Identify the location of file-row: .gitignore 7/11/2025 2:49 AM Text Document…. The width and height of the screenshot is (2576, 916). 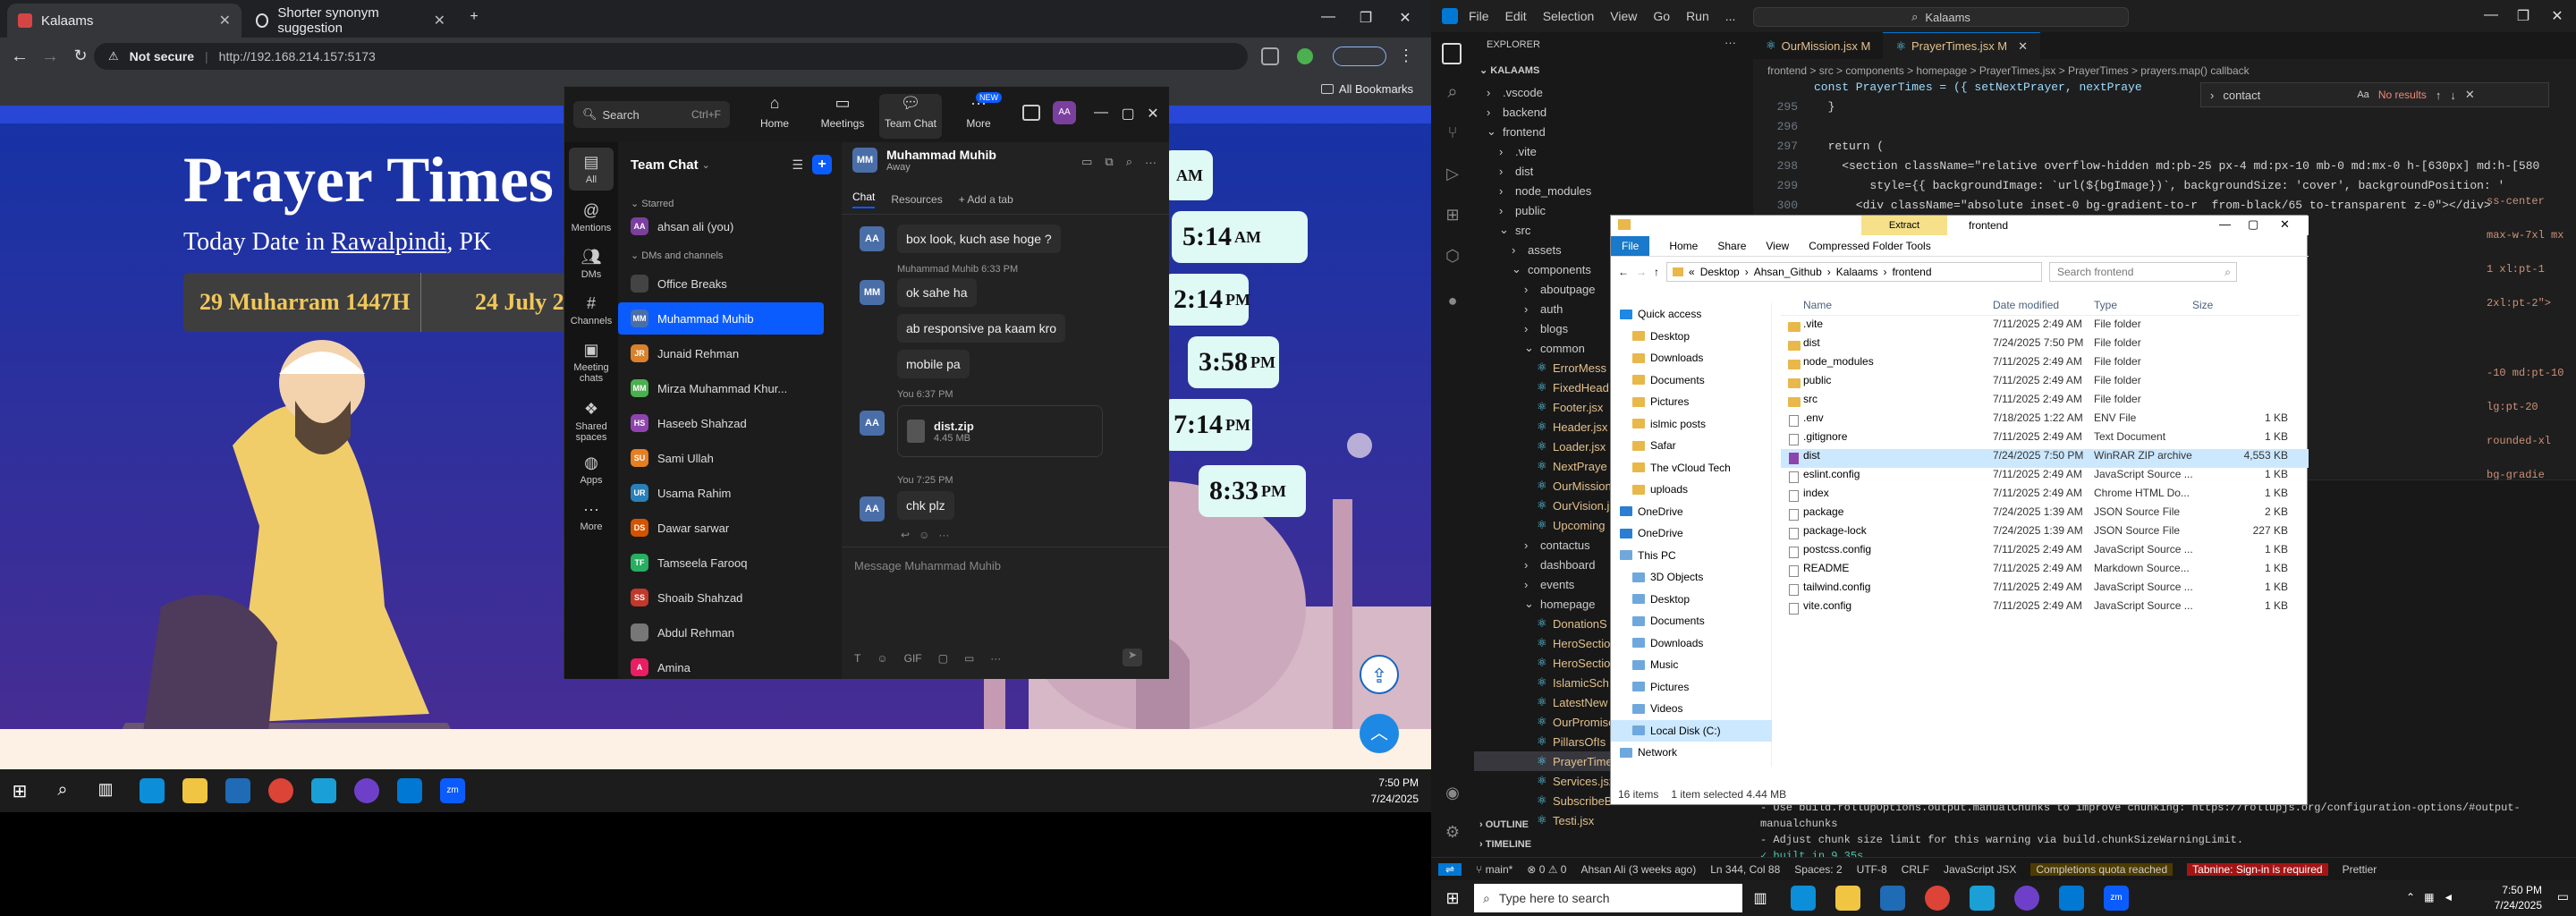
(2045, 439).